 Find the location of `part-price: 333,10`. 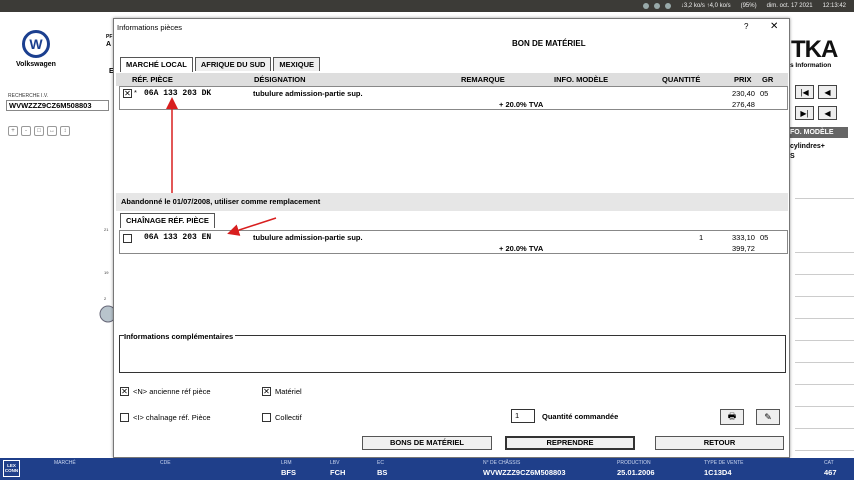

part-price: 333,10 is located at coordinates (743, 237).